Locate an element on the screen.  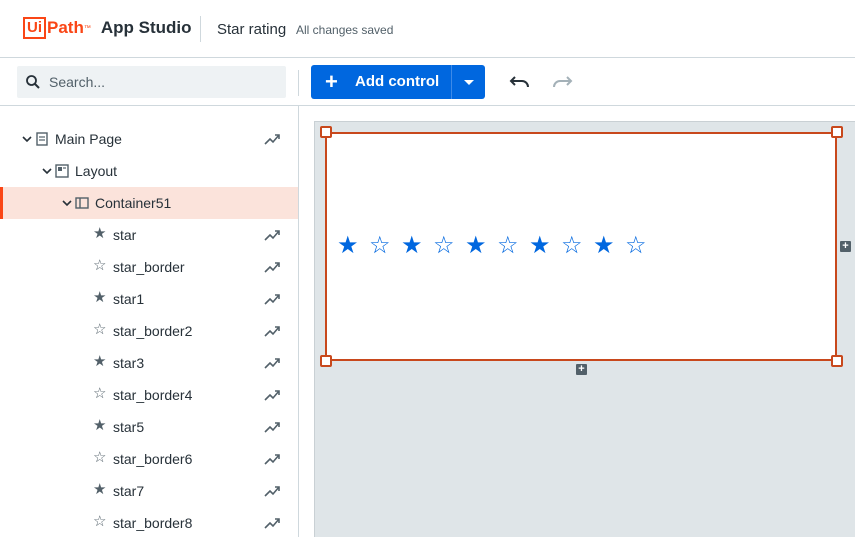
add-control-dropdown-button is located at coordinates (468, 82).